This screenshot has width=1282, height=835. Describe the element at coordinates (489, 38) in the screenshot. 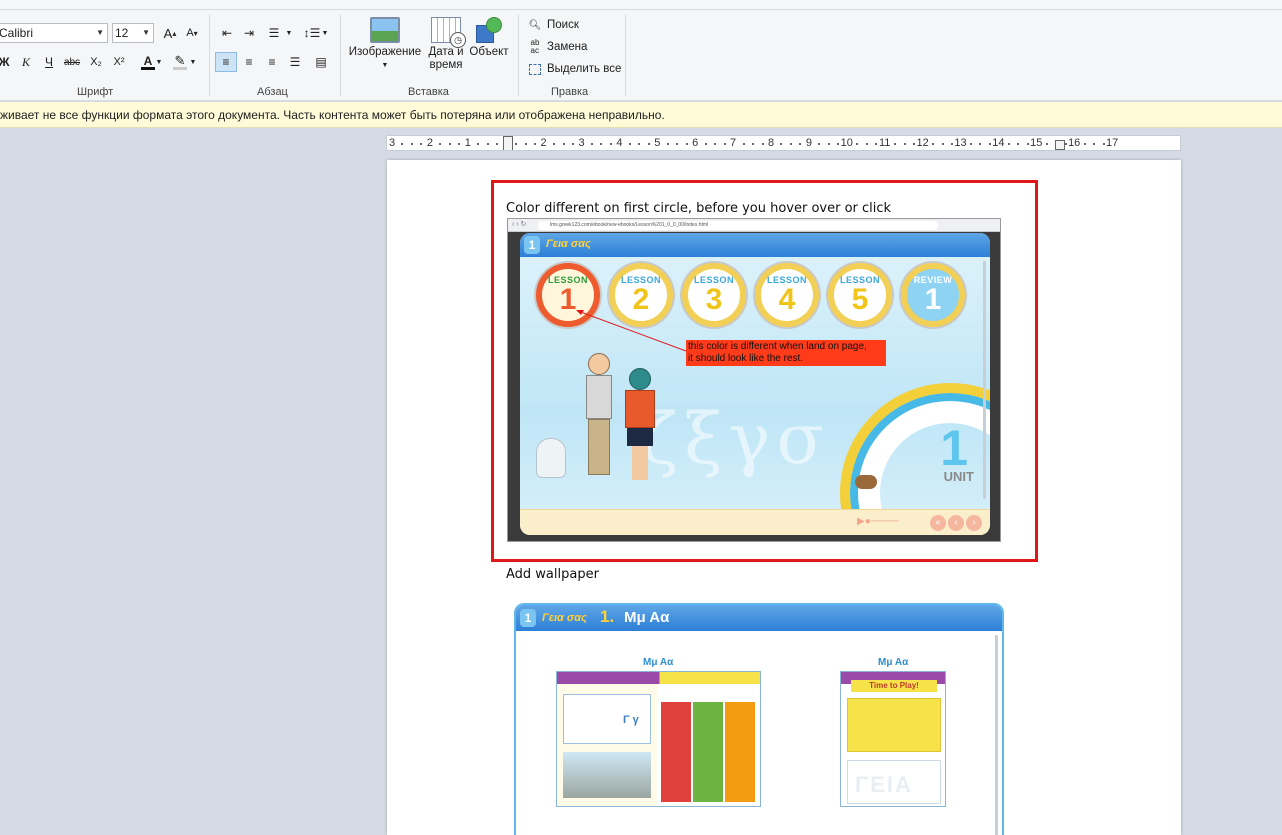

I see `insert-object-button: Объект` at that location.